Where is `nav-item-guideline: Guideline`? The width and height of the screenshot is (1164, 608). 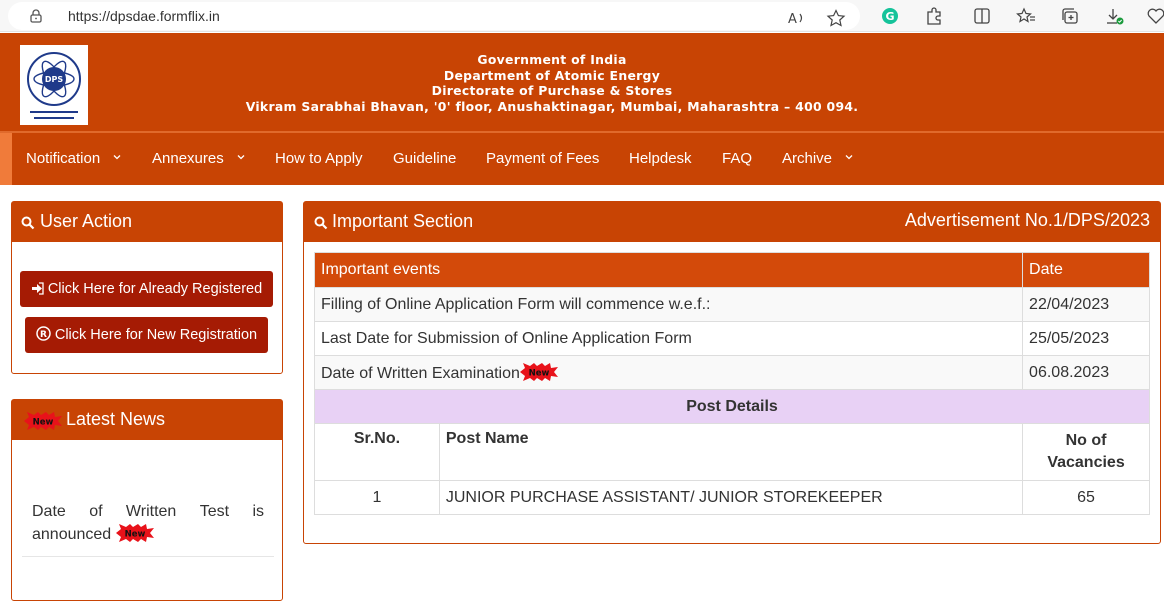 nav-item-guideline: Guideline is located at coordinates (424, 158).